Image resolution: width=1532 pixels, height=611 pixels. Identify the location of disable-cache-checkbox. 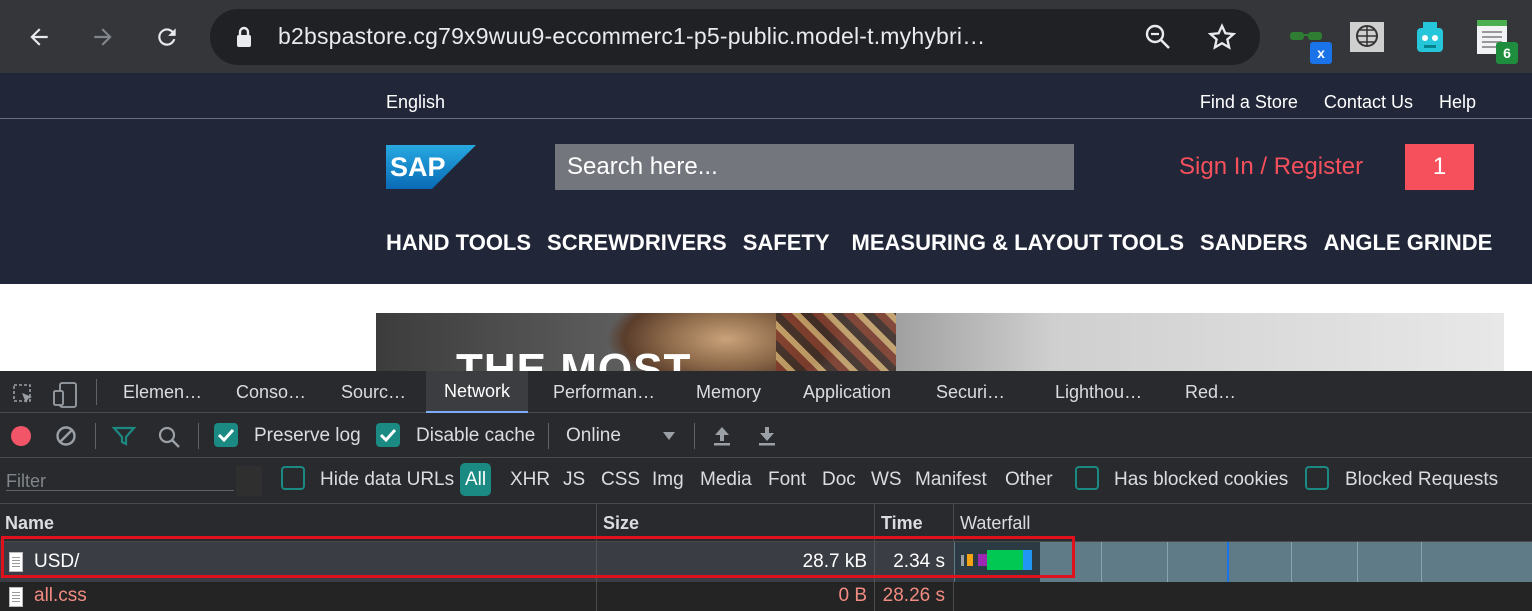
(388, 435).